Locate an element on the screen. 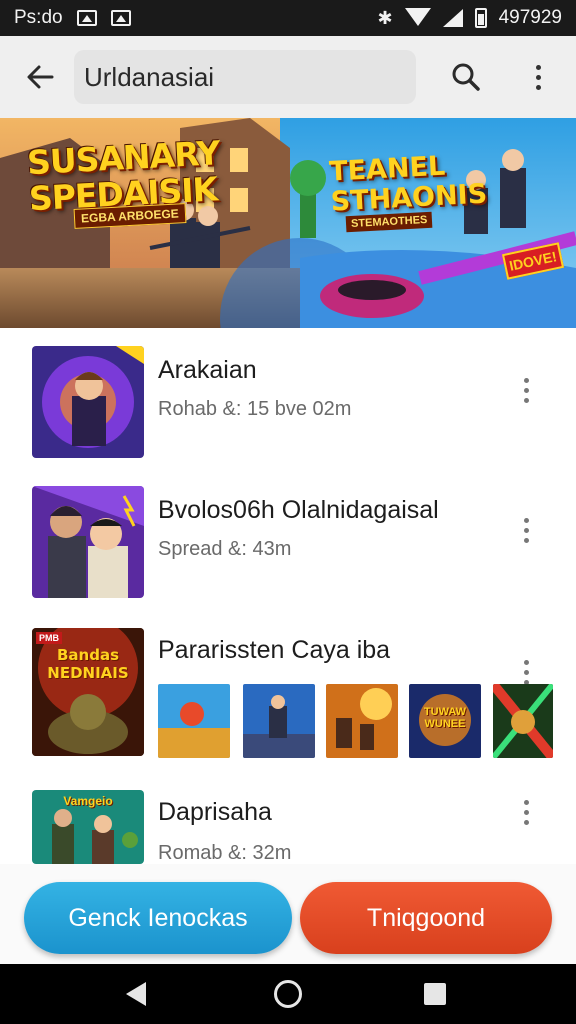 The height and width of the screenshot is (1024, 576). status-left: Ps:do is located at coordinates (72, 18).